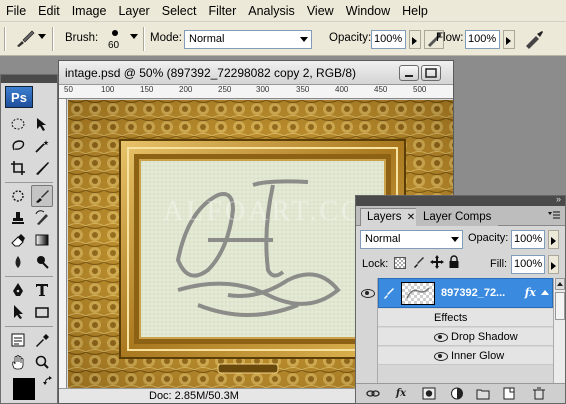 Image resolution: width=566 pixels, height=404 pixels. I want to click on magic-wand-icon, so click(42, 146).